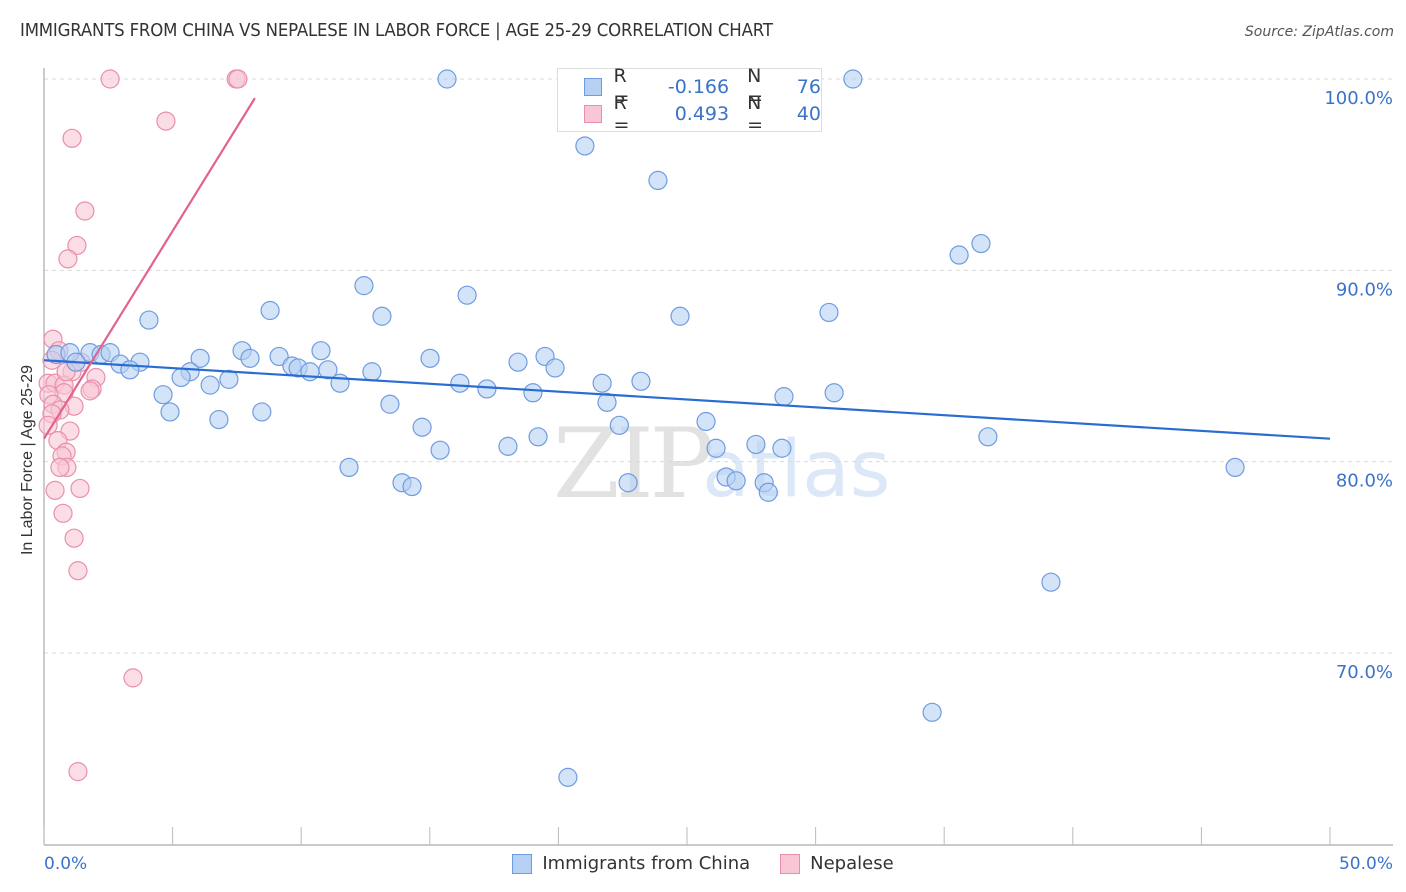 The image size is (1406, 892). I want to click on series-legend: Immigrants from China Nepalese, so click(703, 863).